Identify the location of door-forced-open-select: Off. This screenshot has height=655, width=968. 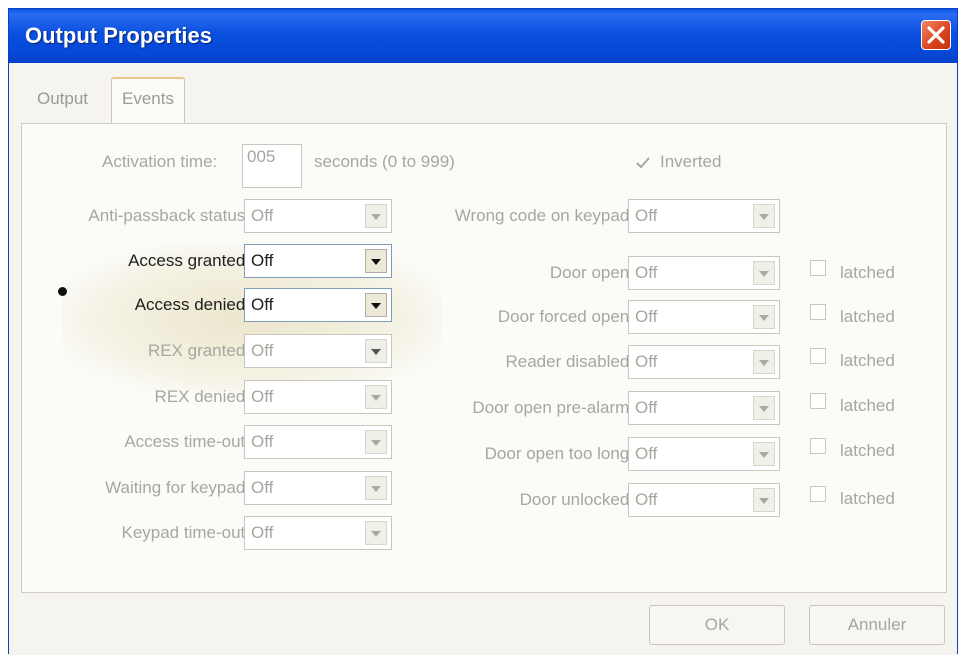
(704, 317).